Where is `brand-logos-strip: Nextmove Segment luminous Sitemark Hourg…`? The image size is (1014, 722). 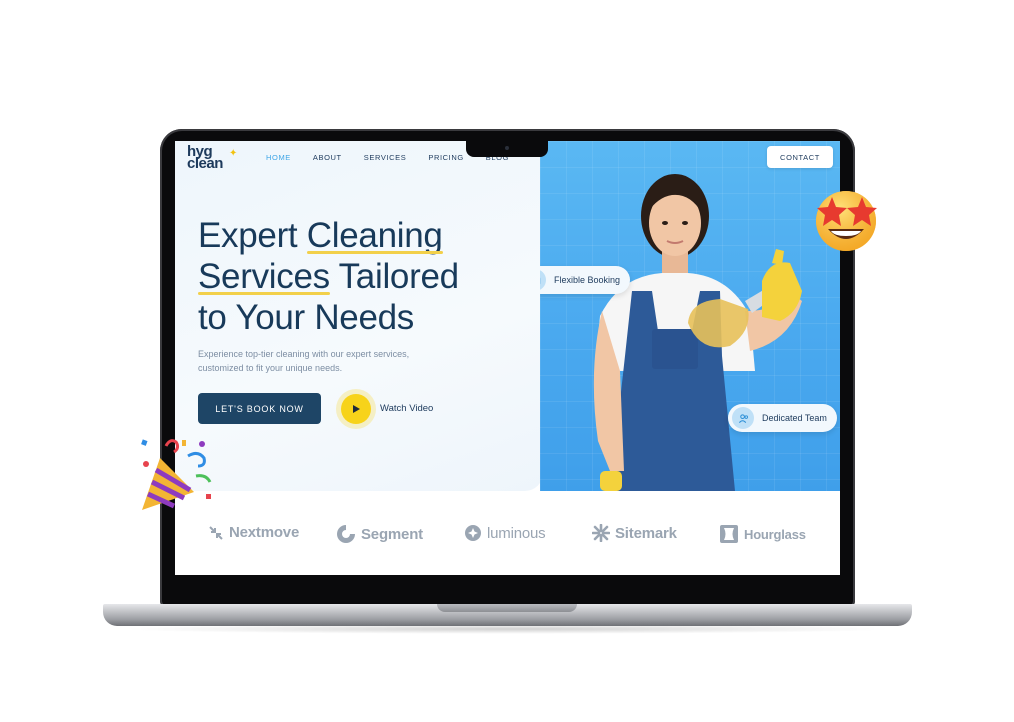 brand-logos-strip: Nextmove Segment luminous Sitemark Hourg… is located at coordinates (507, 533).